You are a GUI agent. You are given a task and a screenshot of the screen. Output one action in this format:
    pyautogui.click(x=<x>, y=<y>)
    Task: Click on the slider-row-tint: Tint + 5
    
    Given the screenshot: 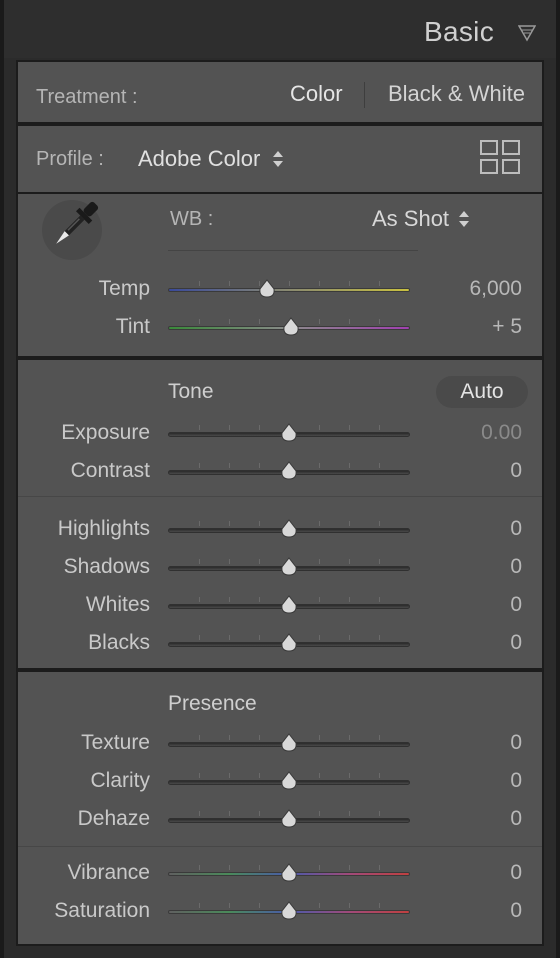 What is the action you would take?
    pyautogui.click(x=280, y=327)
    